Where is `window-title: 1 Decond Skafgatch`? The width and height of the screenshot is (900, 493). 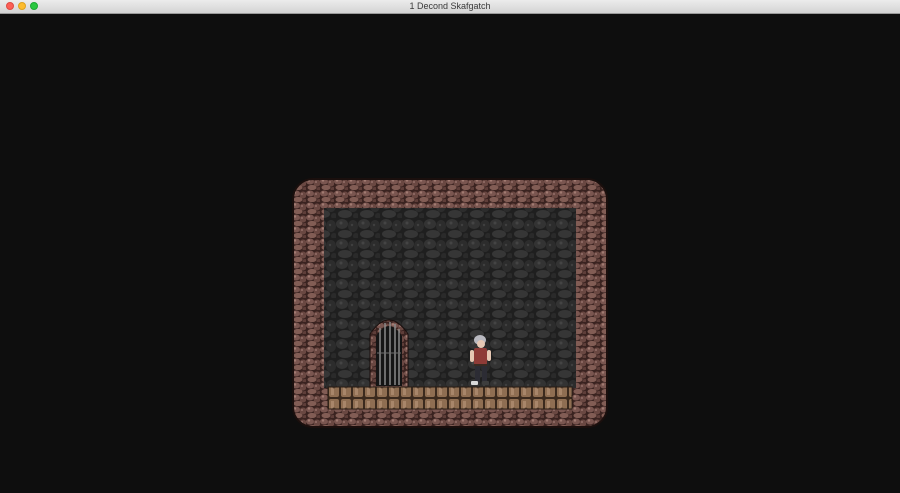
window-title: 1 Decond Skafgatch is located at coordinates (450, 6).